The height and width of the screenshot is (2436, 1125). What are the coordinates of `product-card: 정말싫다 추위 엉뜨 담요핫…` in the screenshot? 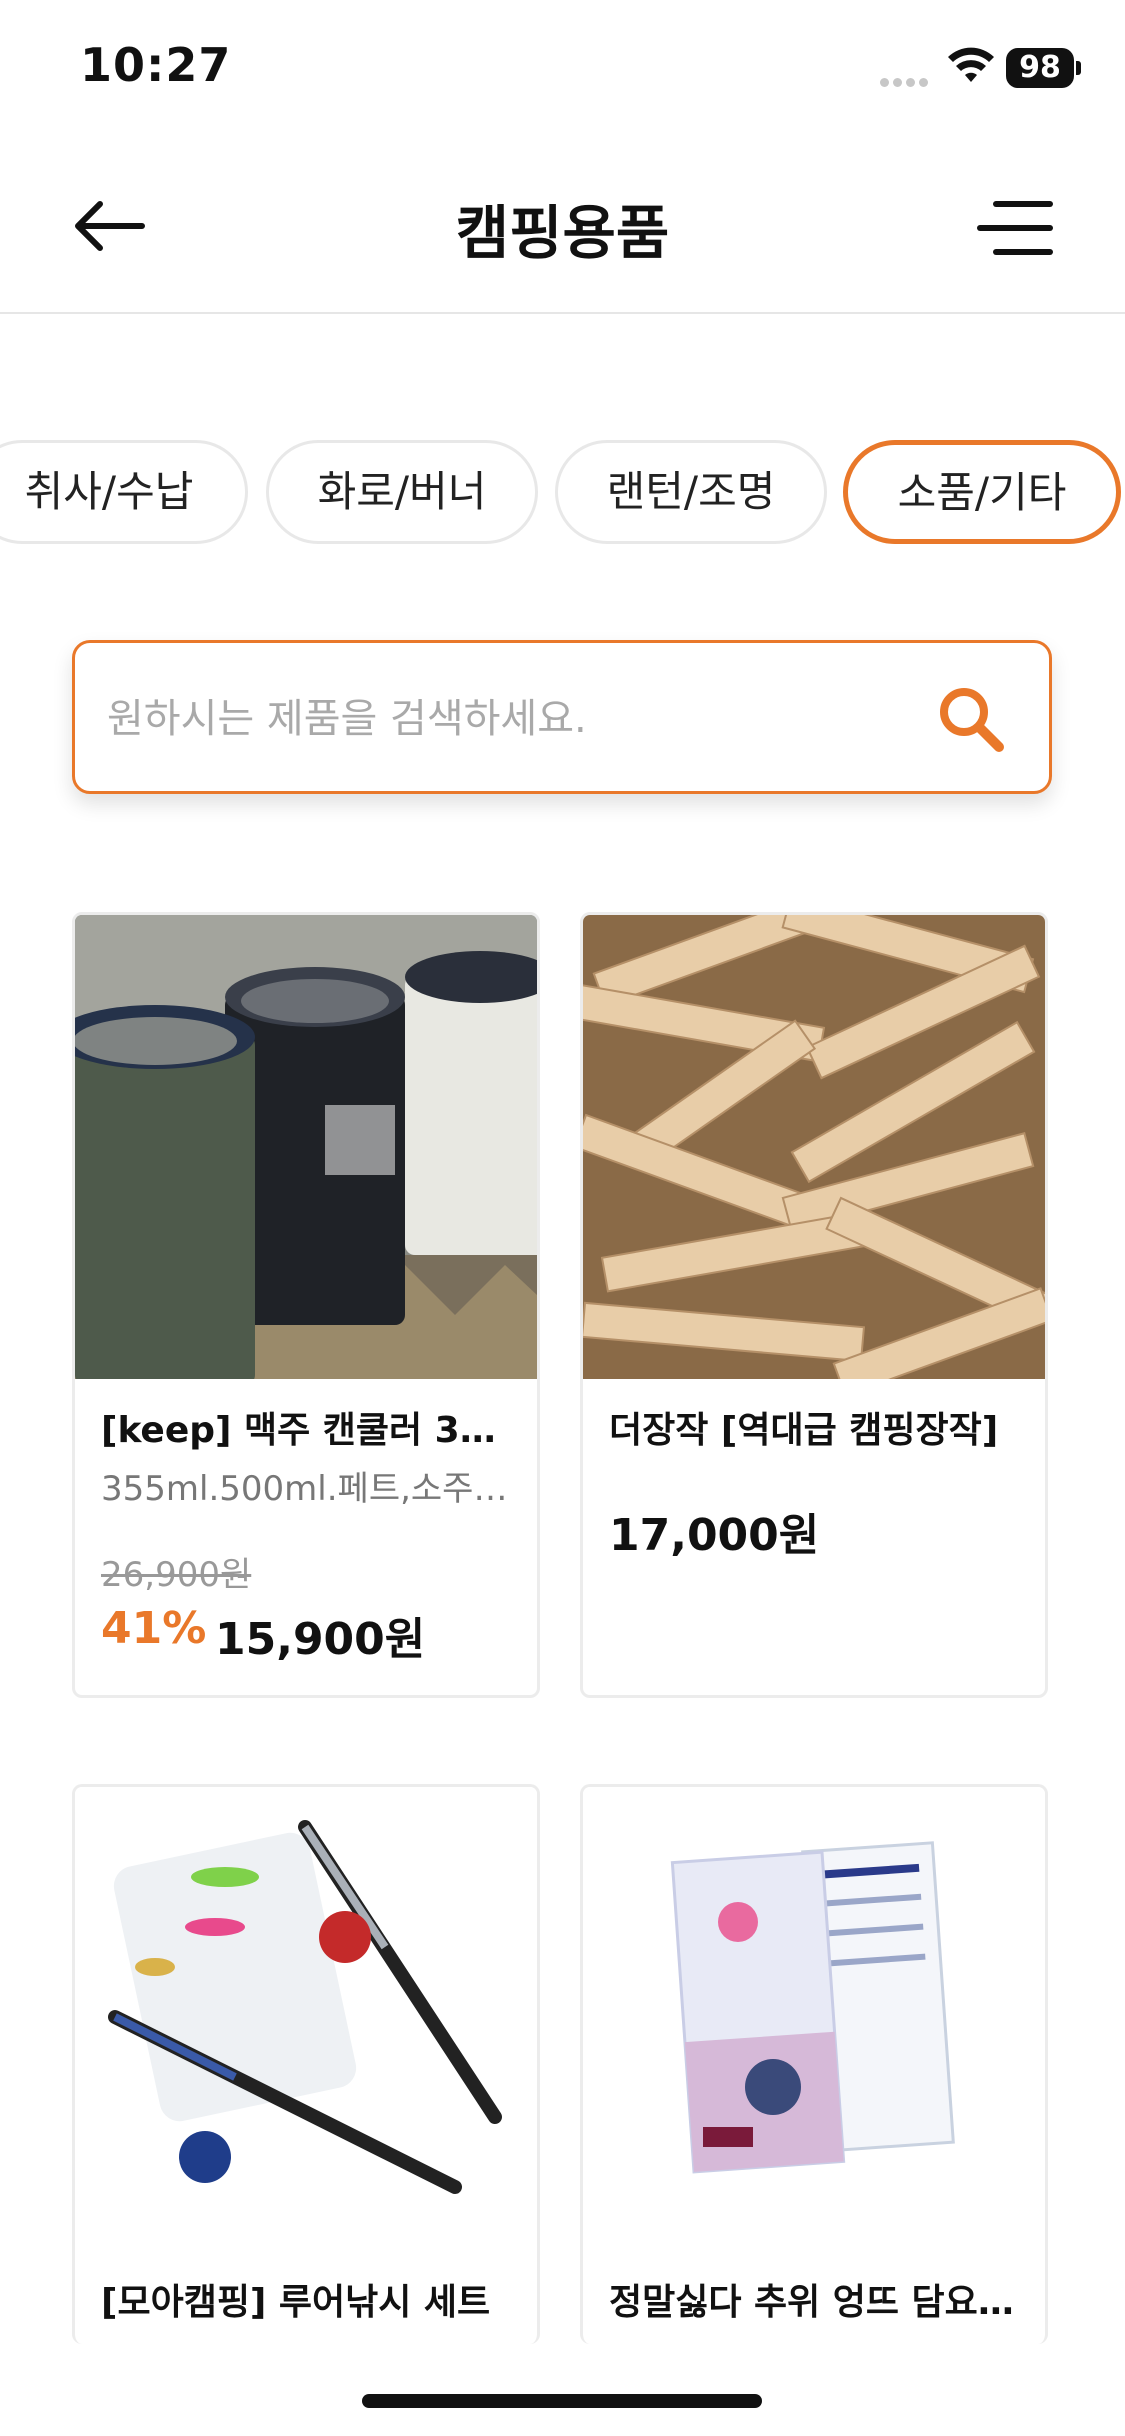 It's located at (814, 2064).